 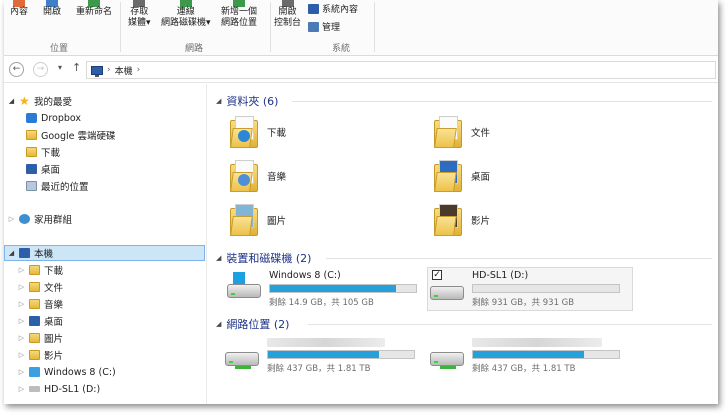 What do you see at coordinates (34, 321) in the screenshot?
I see `desktop-icon` at bounding box center [34, 321].